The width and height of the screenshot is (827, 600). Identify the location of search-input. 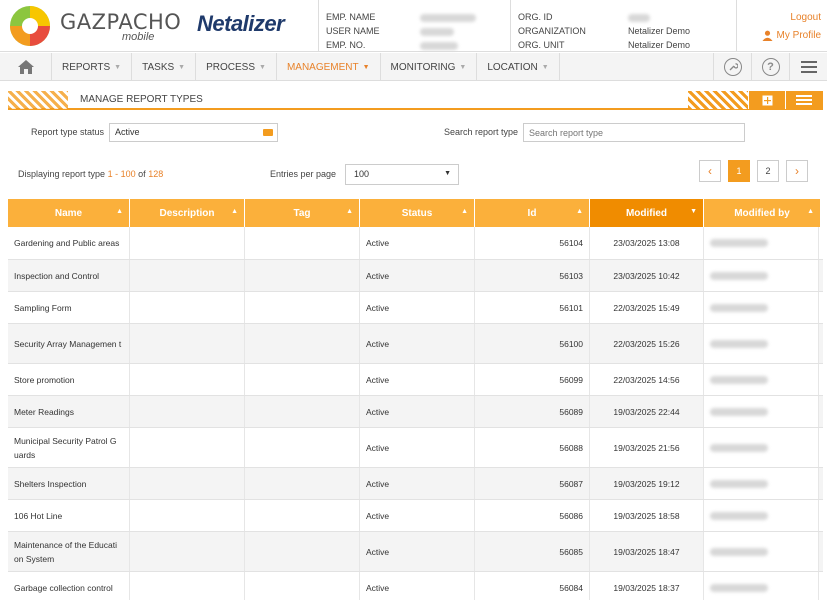
(634, 132).